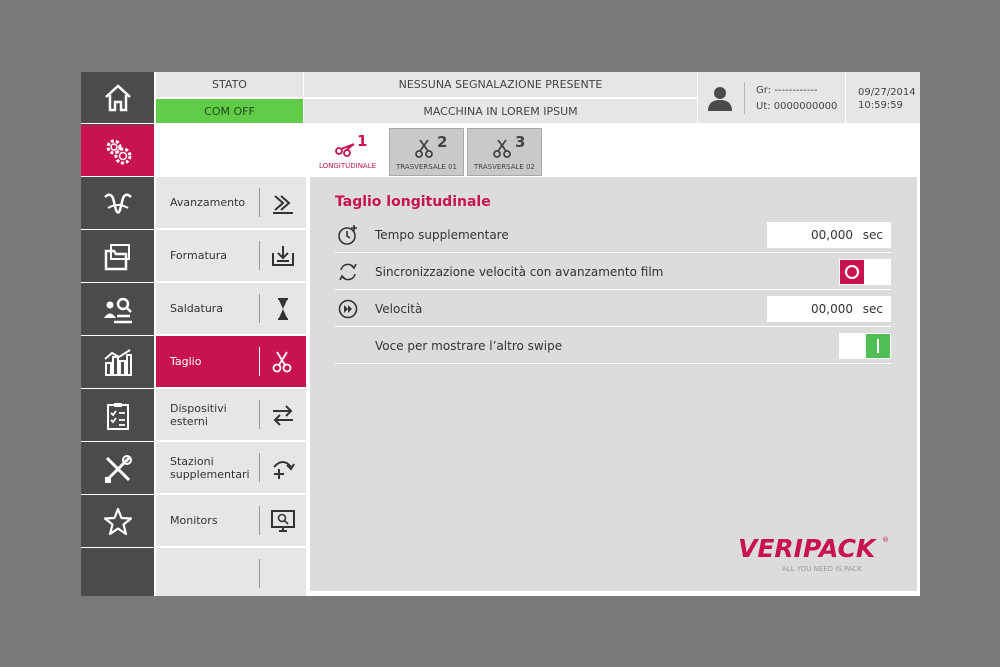 This screenshot has width=1000, height=667. What do you see at coordinates (797, 106) in the screenshot?
I see `user-id: Ut: 0000000000` at bounding box center [797, 106].